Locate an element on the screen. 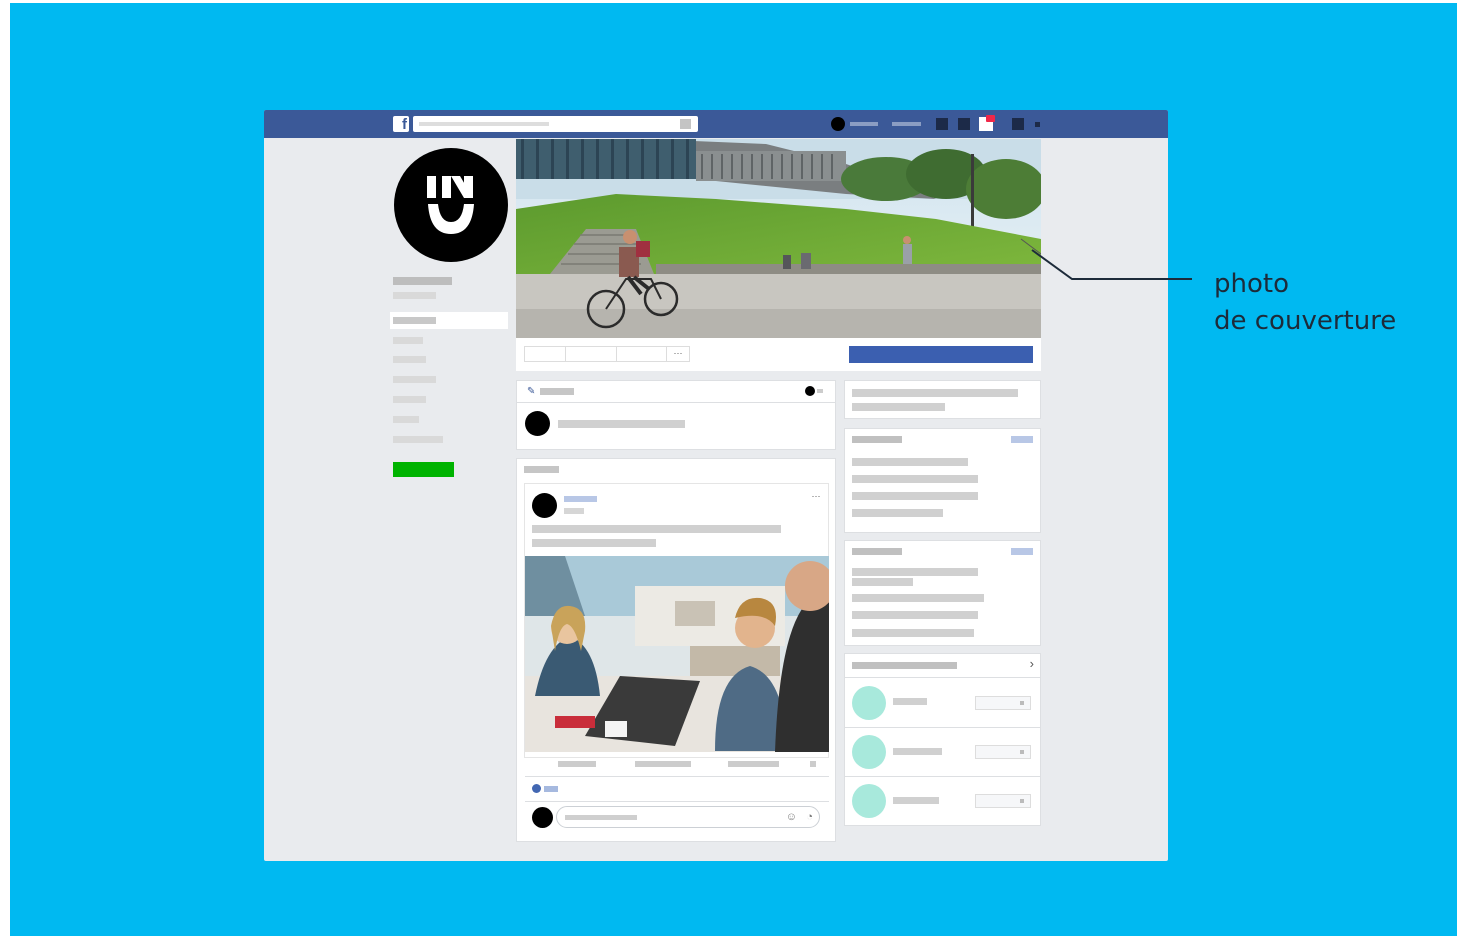  callout-pointer-line is located at coordinates (1111, 264).